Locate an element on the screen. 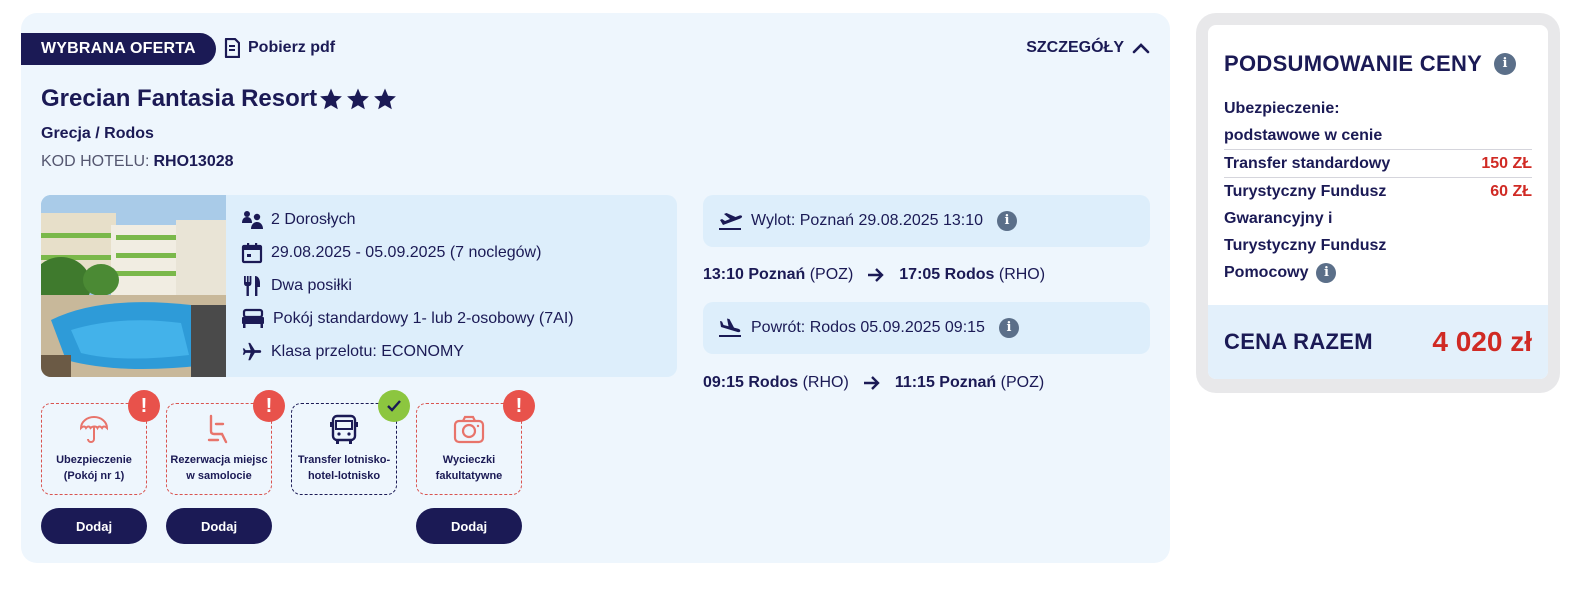  landing-icon is located at coordinates (730, 327).